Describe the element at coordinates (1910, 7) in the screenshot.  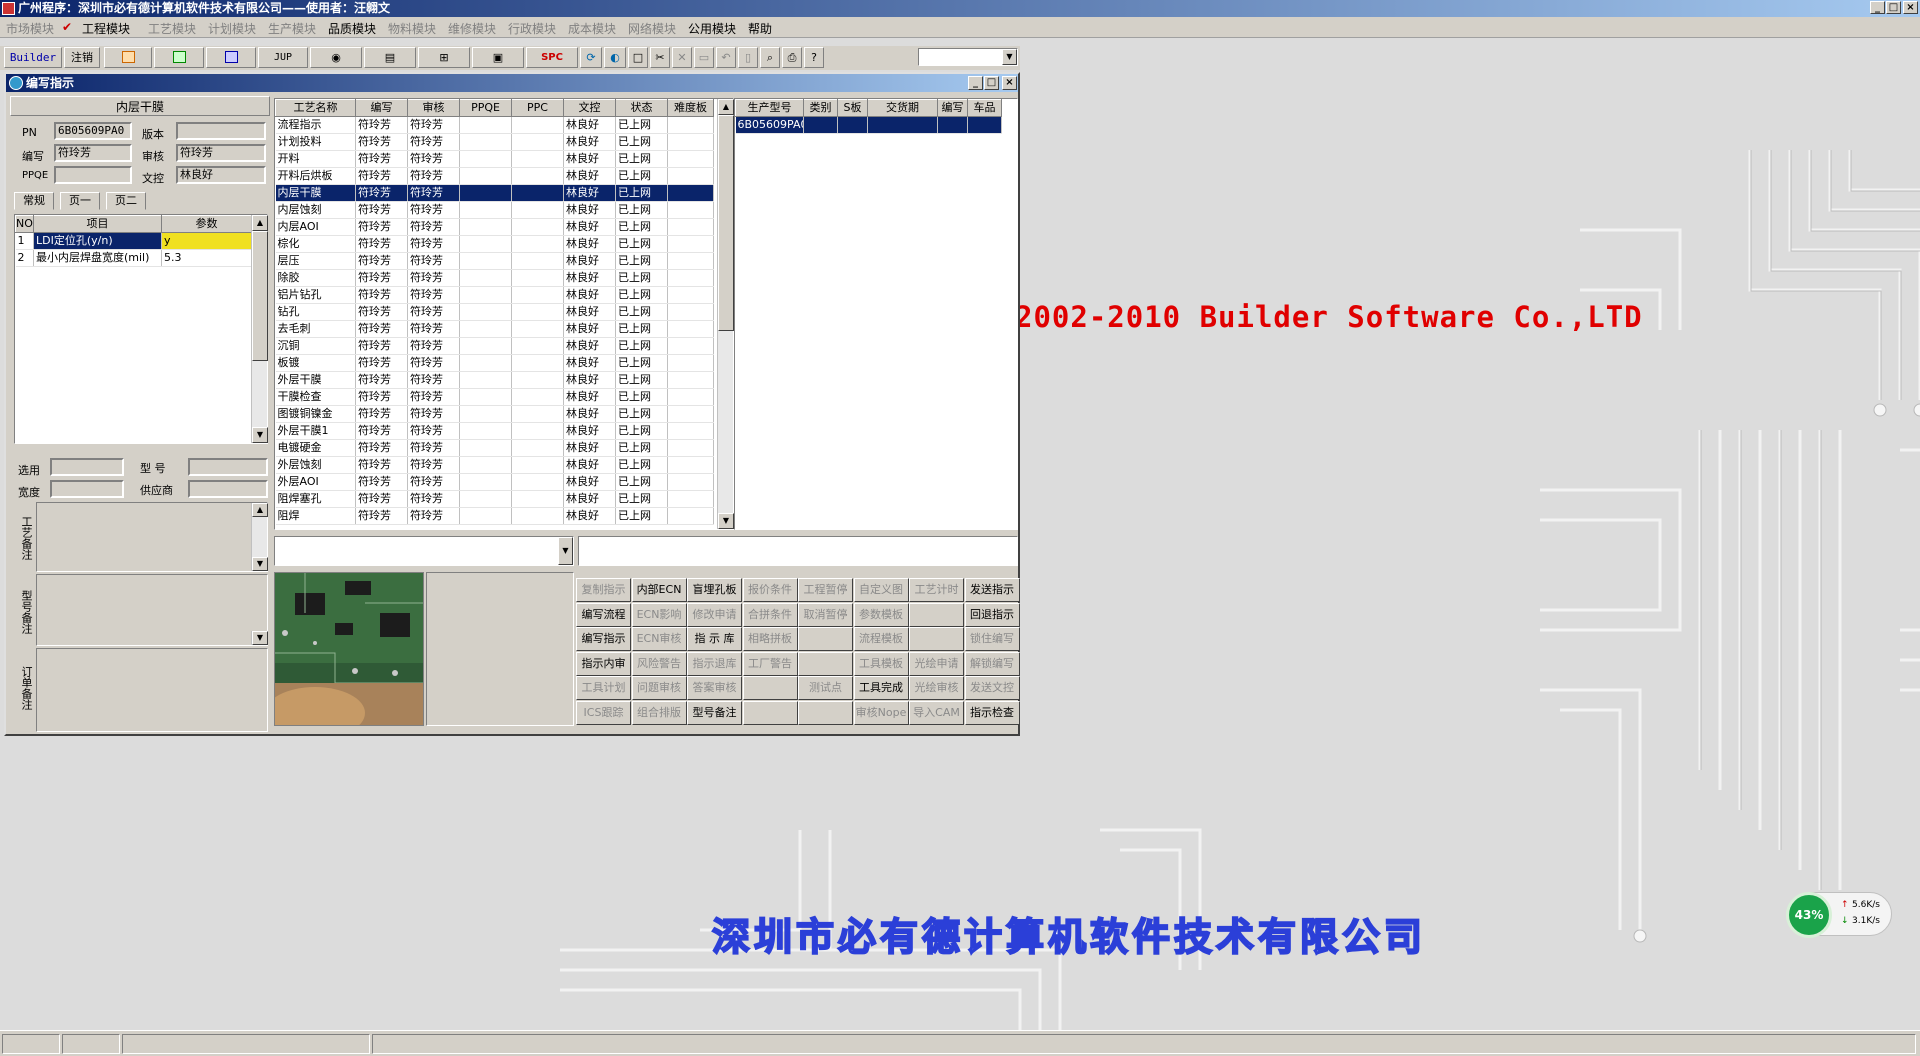
I see `close-button: ×` at that location.